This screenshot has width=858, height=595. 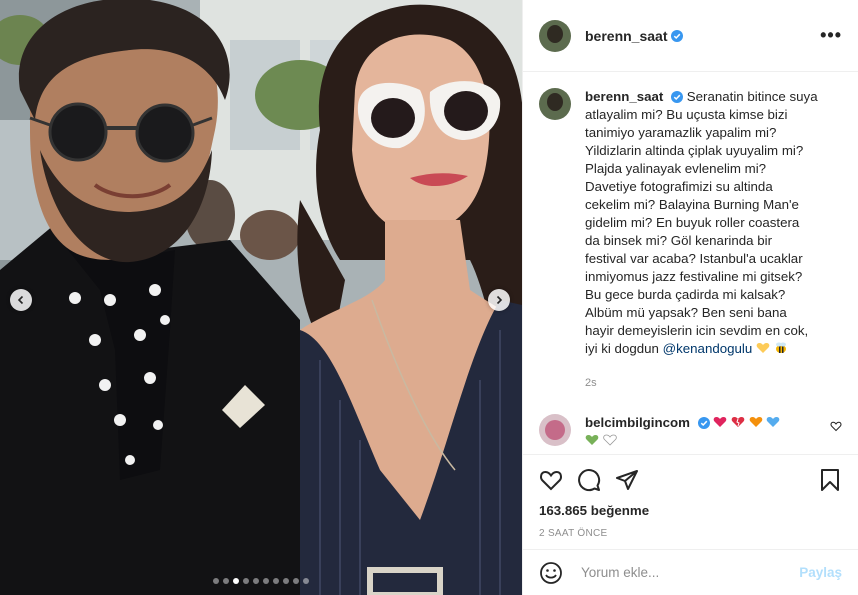 I want to click on green-heart-icon, so click(x=592, y=440).